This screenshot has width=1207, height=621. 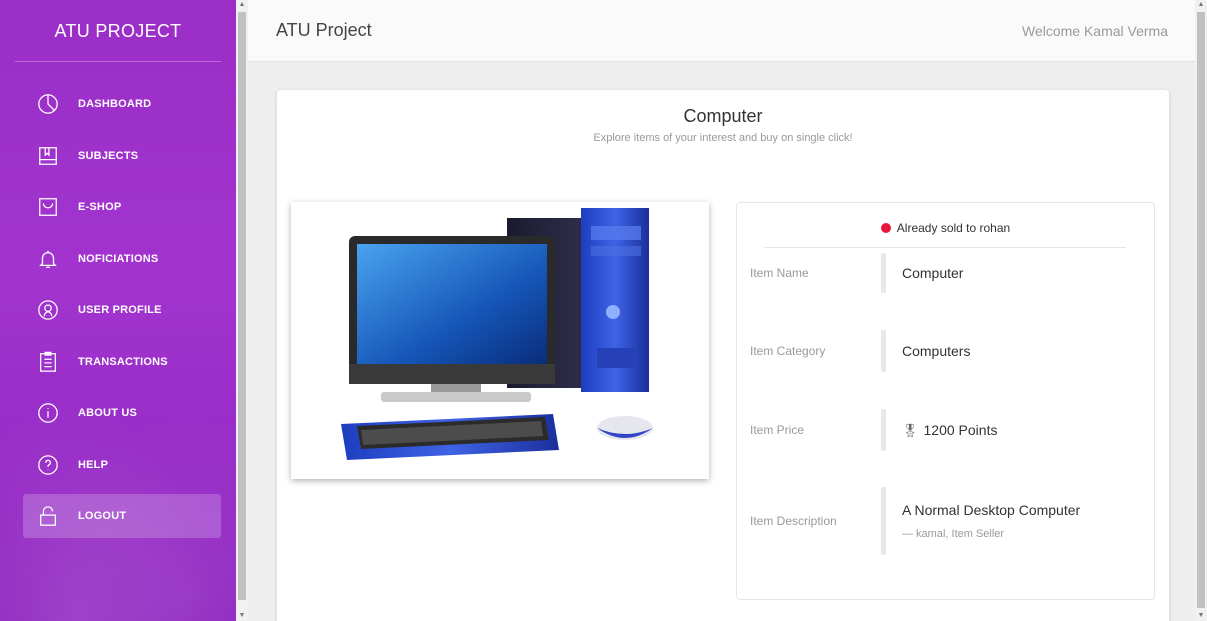 What do you see at coordinates (793, 521) in the screenshot?
I see `item-description-label: Item Description` at bounding box center [793, 521].